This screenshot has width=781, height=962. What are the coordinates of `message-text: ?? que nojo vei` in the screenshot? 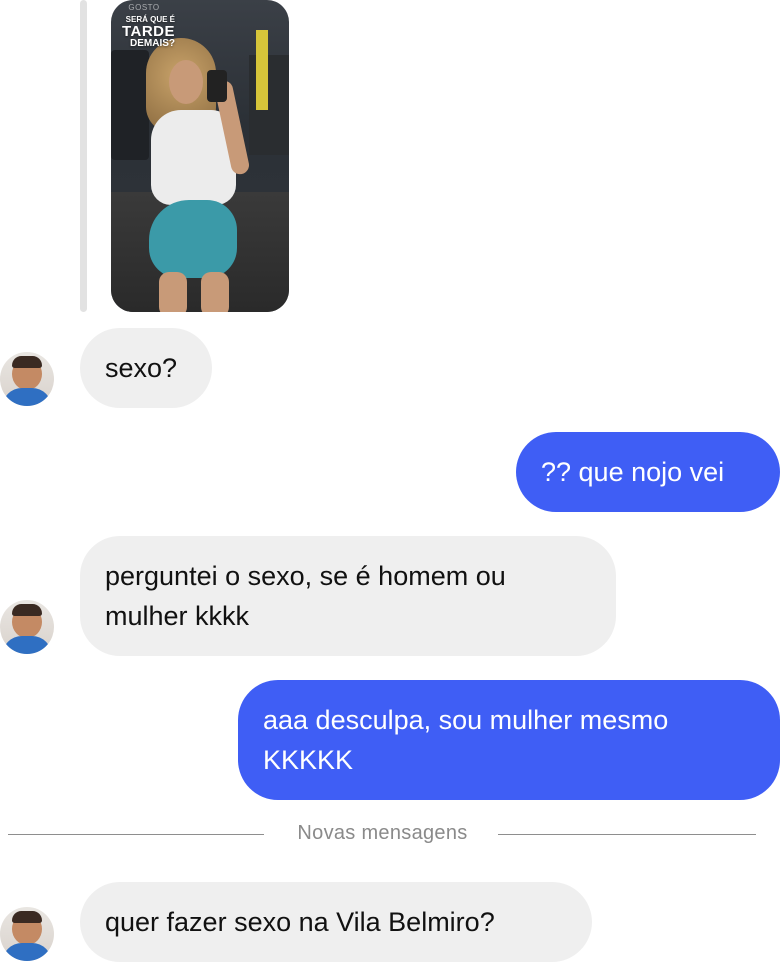 It's located at (633, 472).